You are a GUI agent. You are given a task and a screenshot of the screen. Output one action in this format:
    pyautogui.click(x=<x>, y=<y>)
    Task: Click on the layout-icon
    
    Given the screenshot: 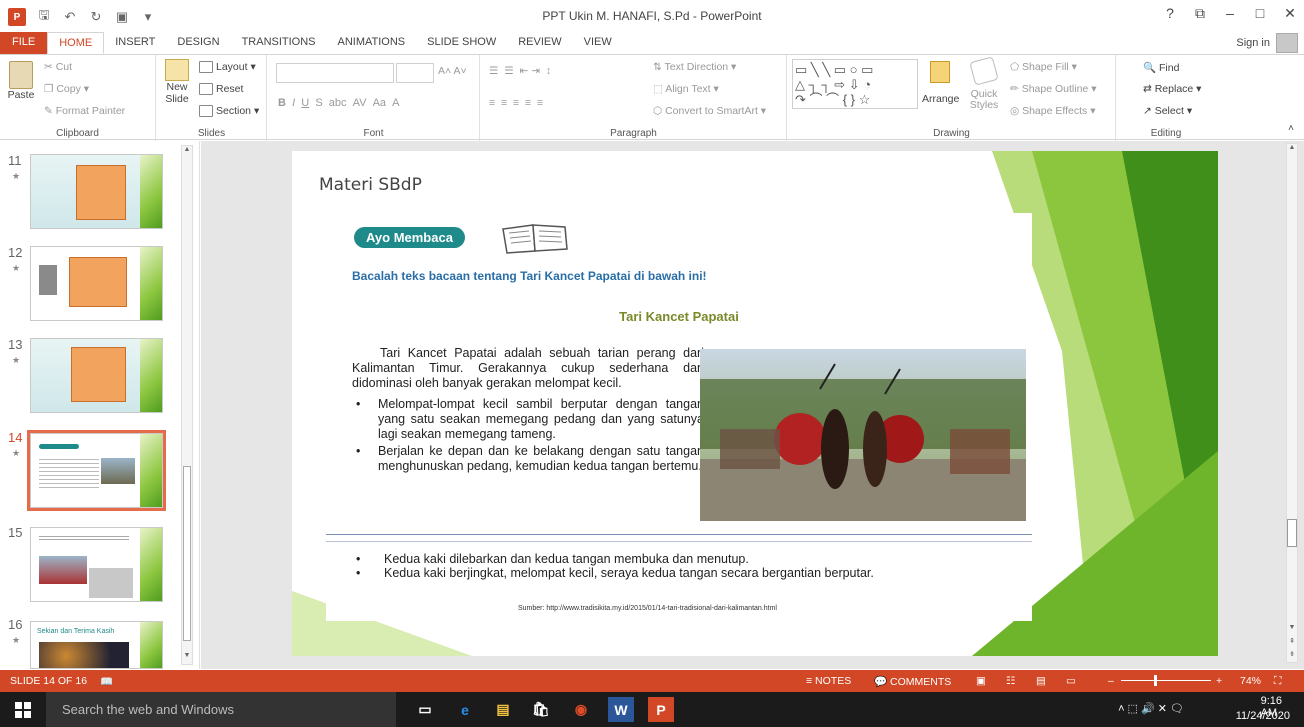 What is the action you would take?
    pyautogui.click(x=206, y=67)
    